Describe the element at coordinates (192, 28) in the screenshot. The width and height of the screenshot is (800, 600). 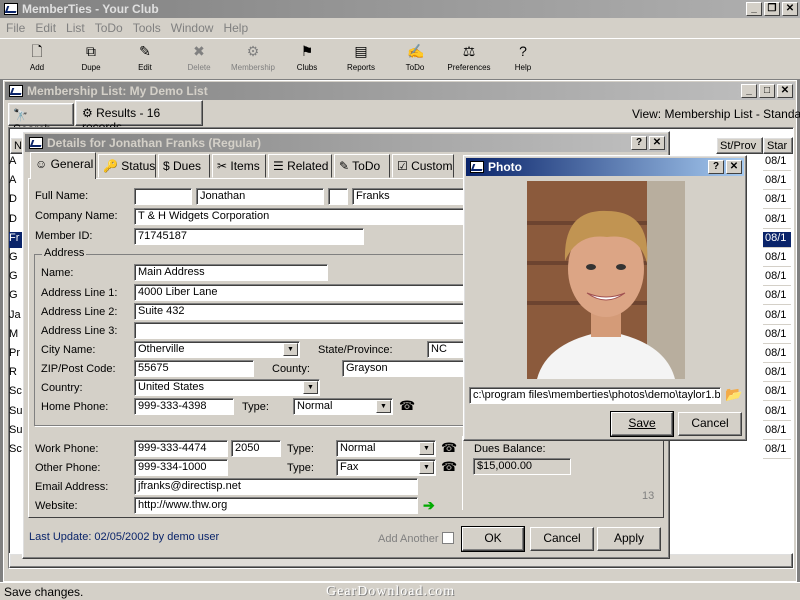
I see `menu-window: Window` at that location.